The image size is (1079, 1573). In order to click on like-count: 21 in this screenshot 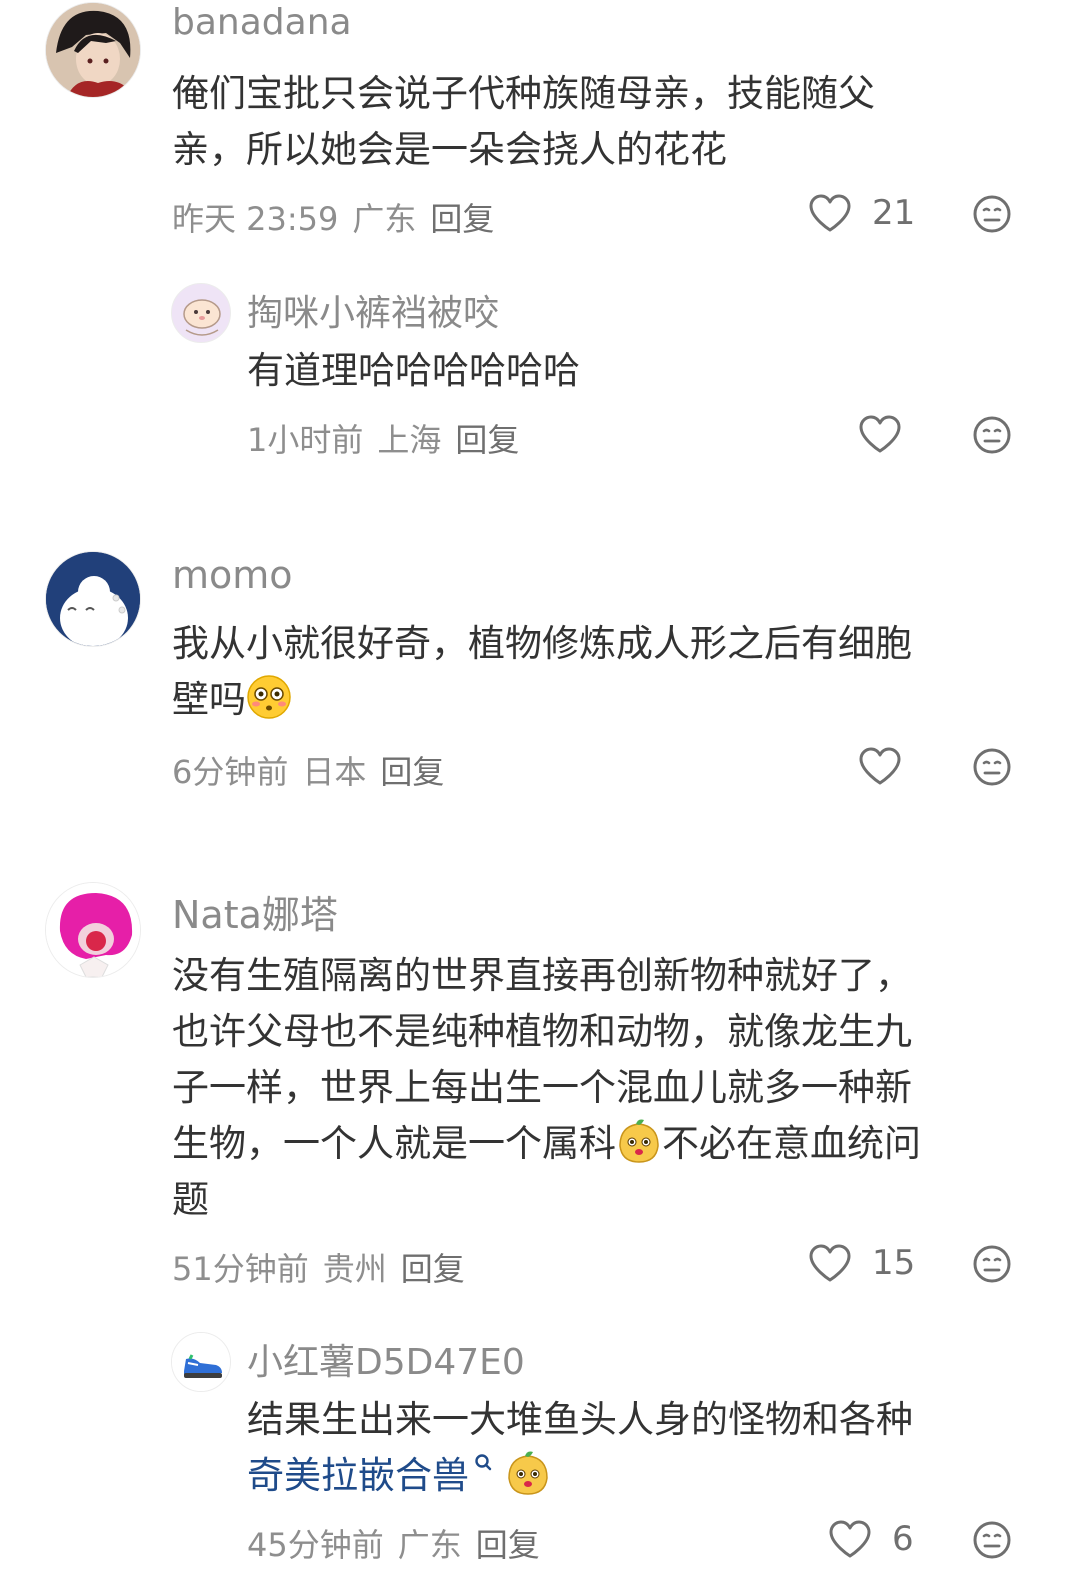, I will do `click(894, 213)`.